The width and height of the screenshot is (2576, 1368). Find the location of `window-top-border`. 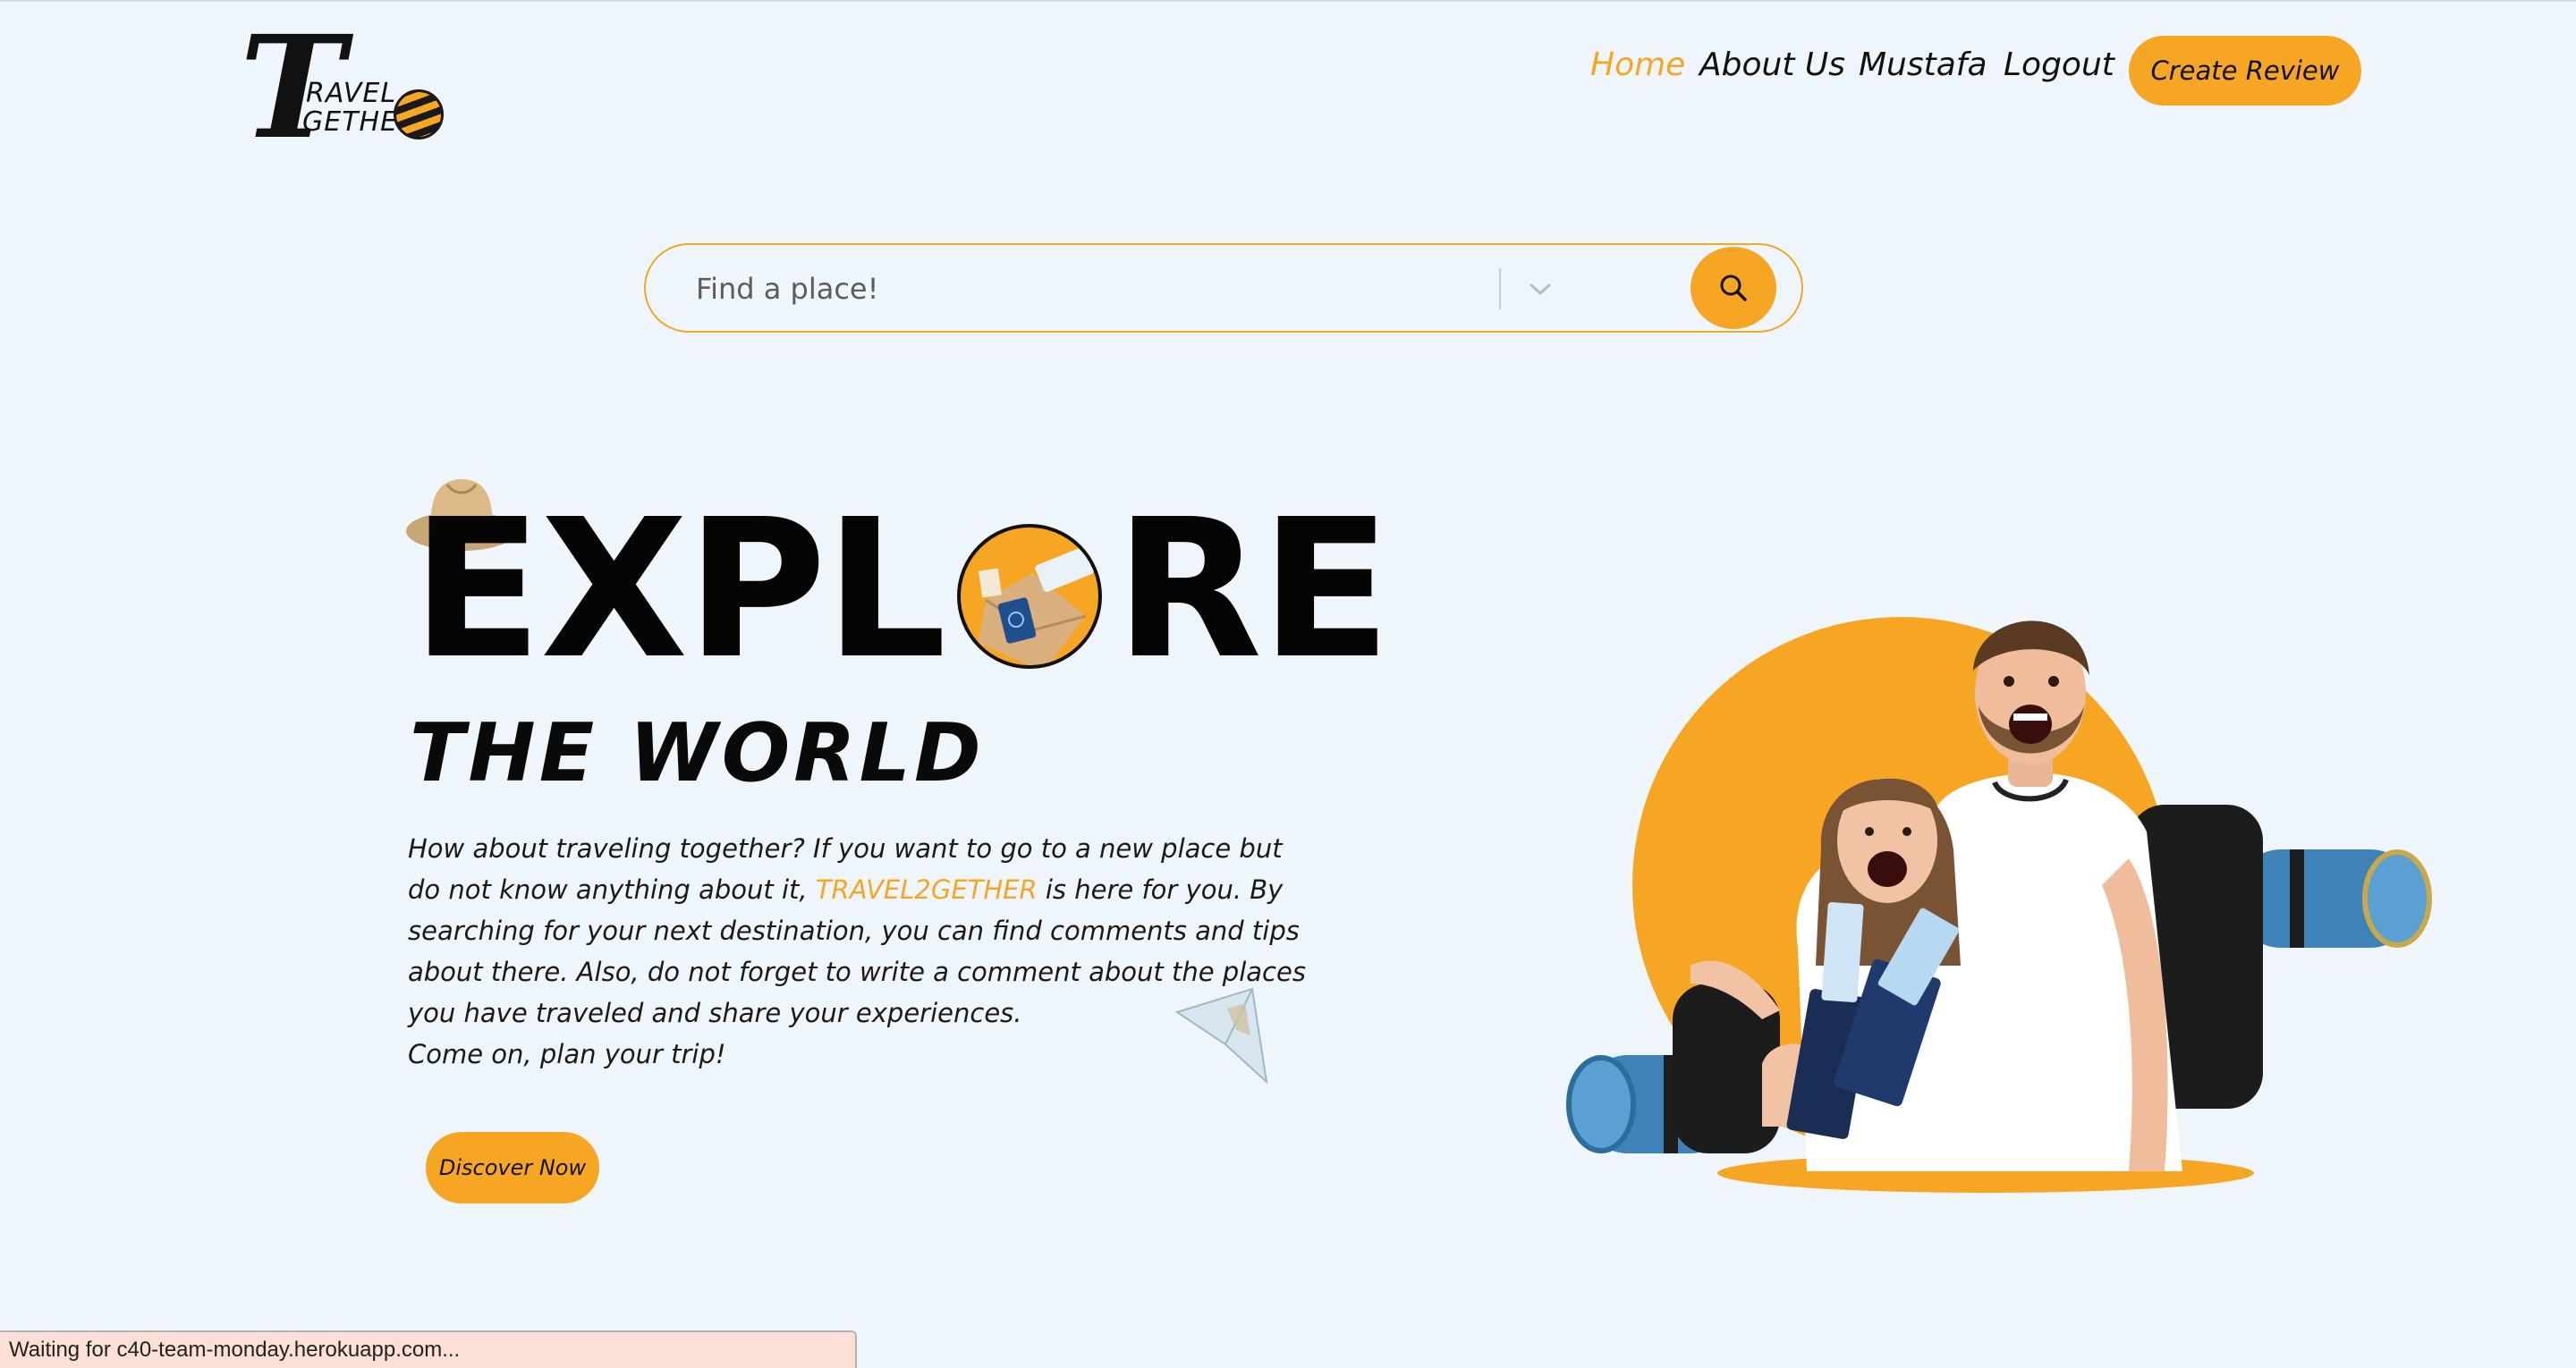

window-top-border is located at coordinates (1288, 1).